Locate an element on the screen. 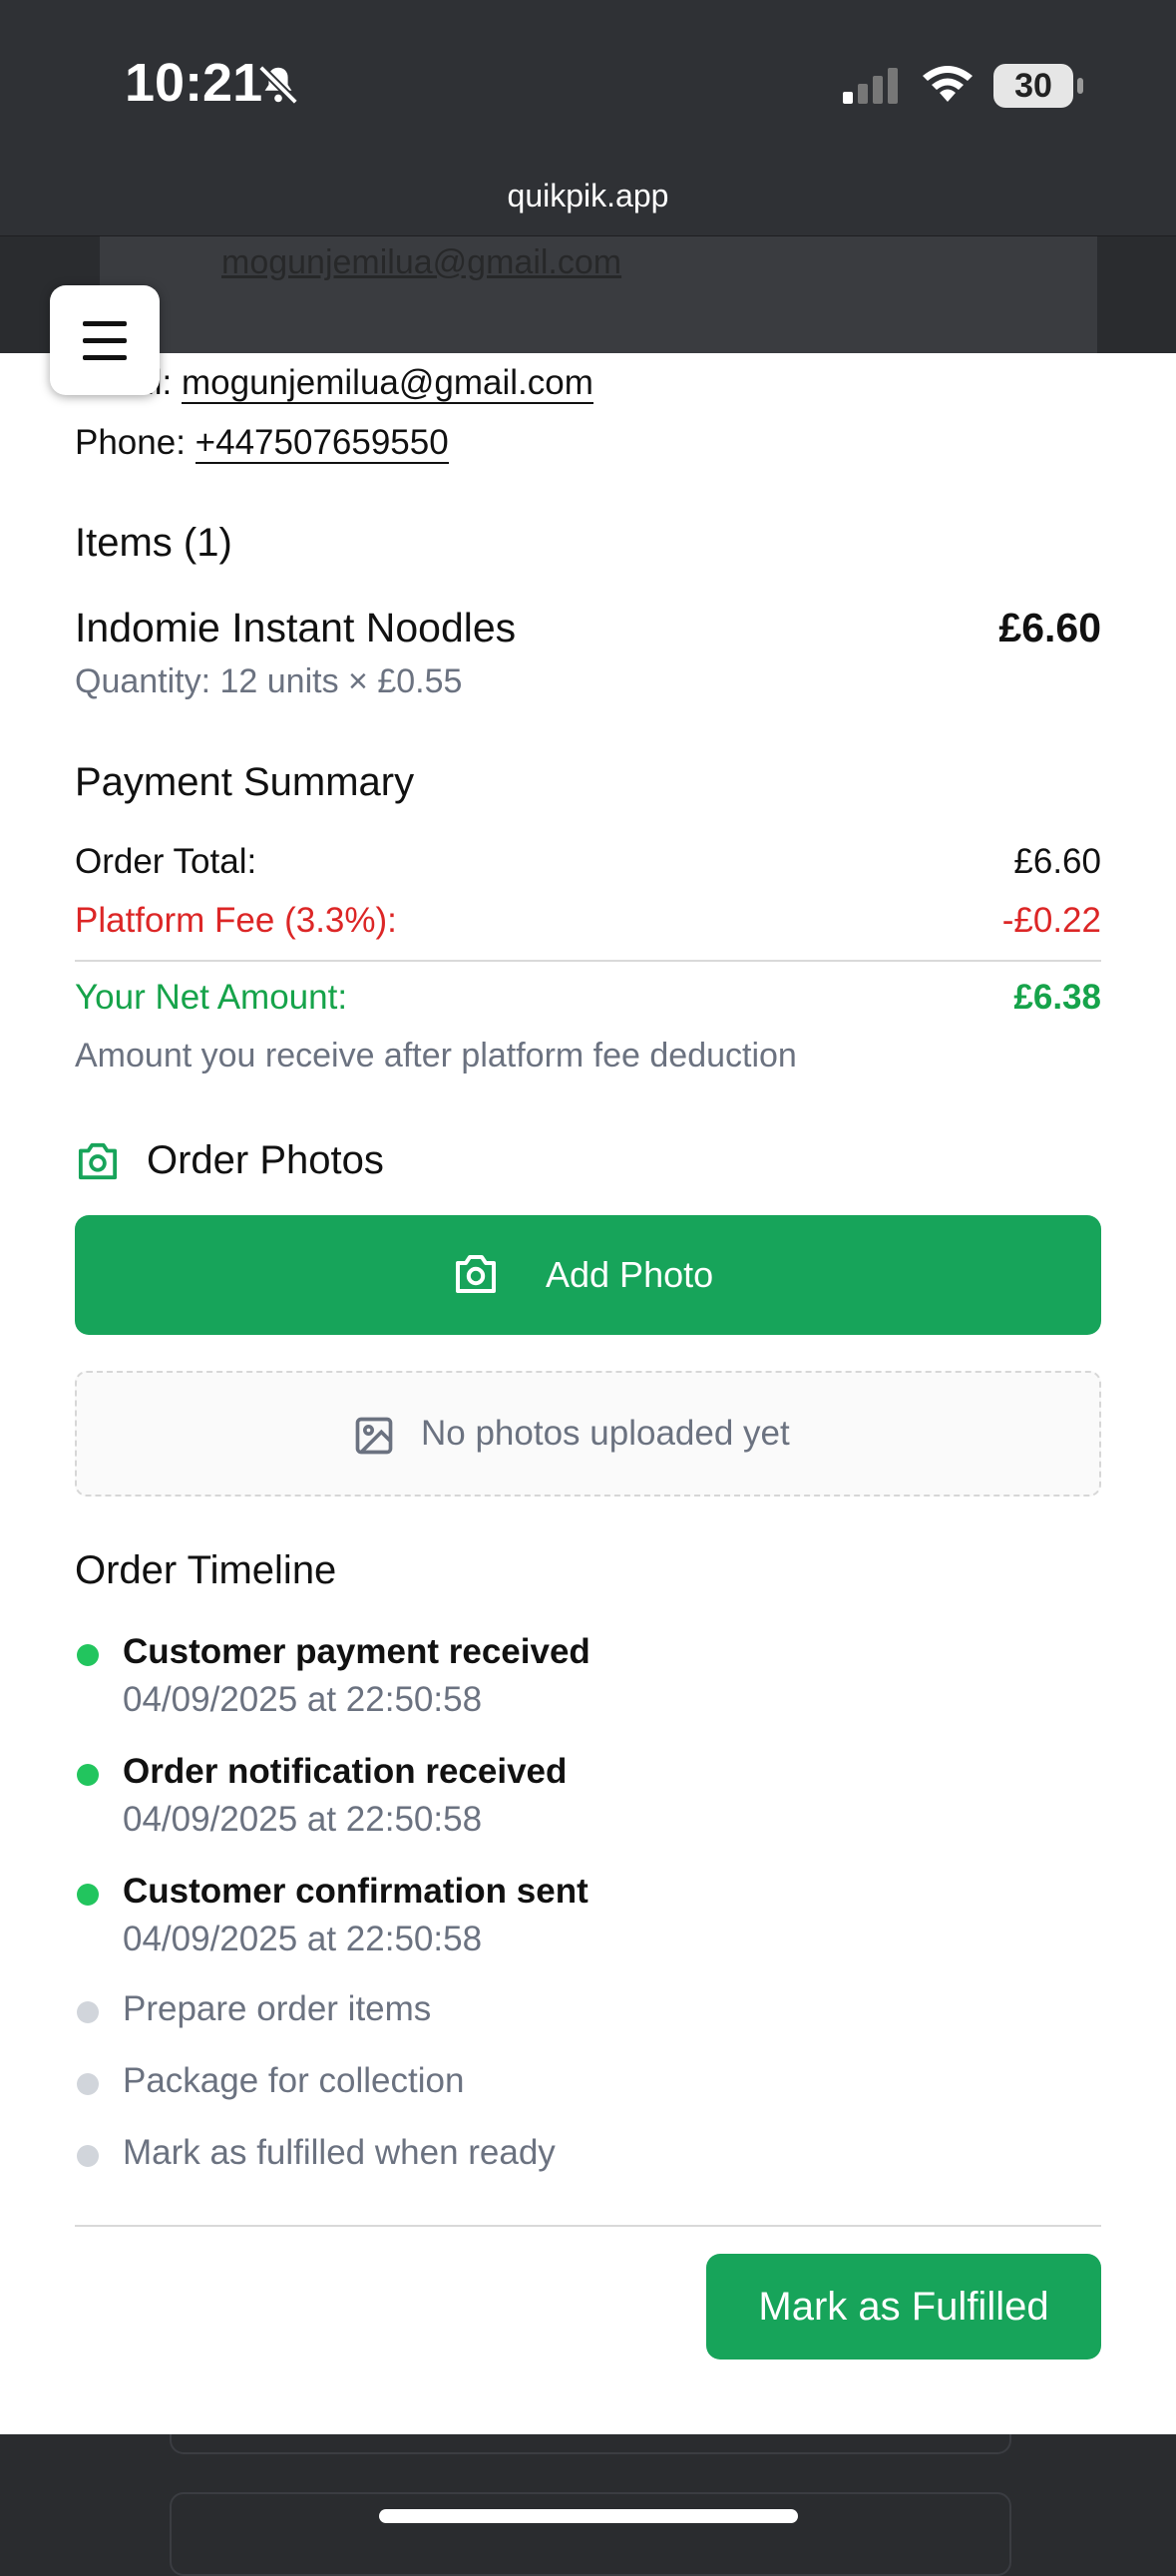 The image size is (1176, 2576). order-total-value: £6.60 is located at coordinates (1057, 861).